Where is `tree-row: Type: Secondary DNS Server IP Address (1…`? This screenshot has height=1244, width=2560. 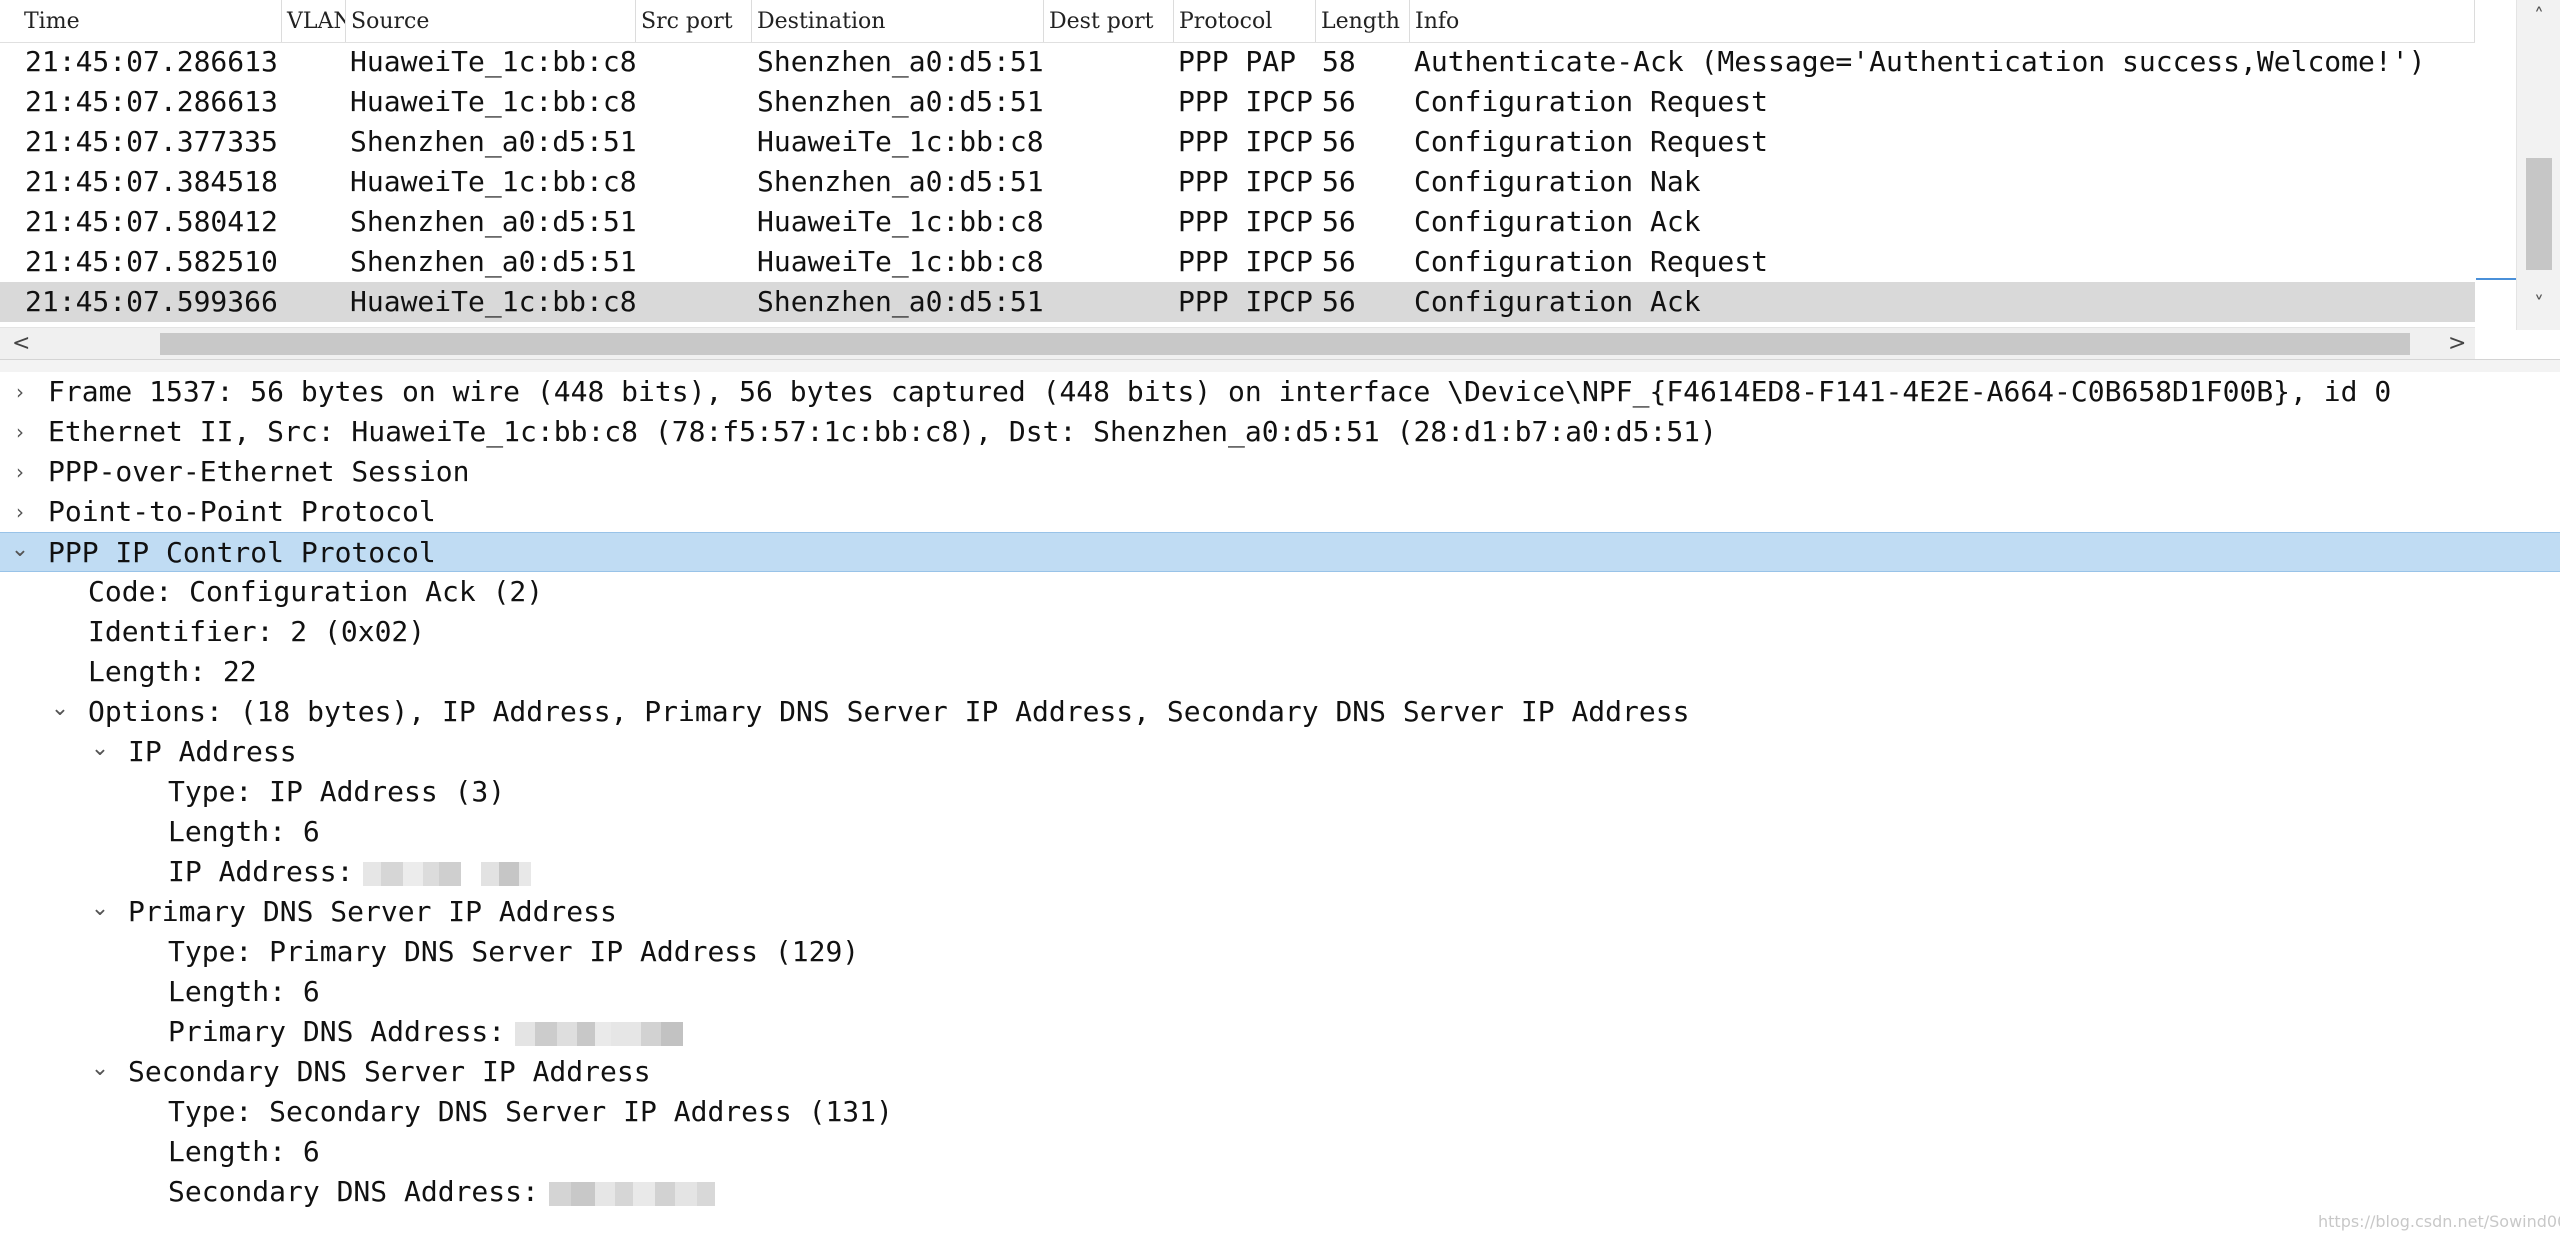 tree-row: Type: Secondary DNS Server IP Address (1… is located at coordinates (1280, 1112).